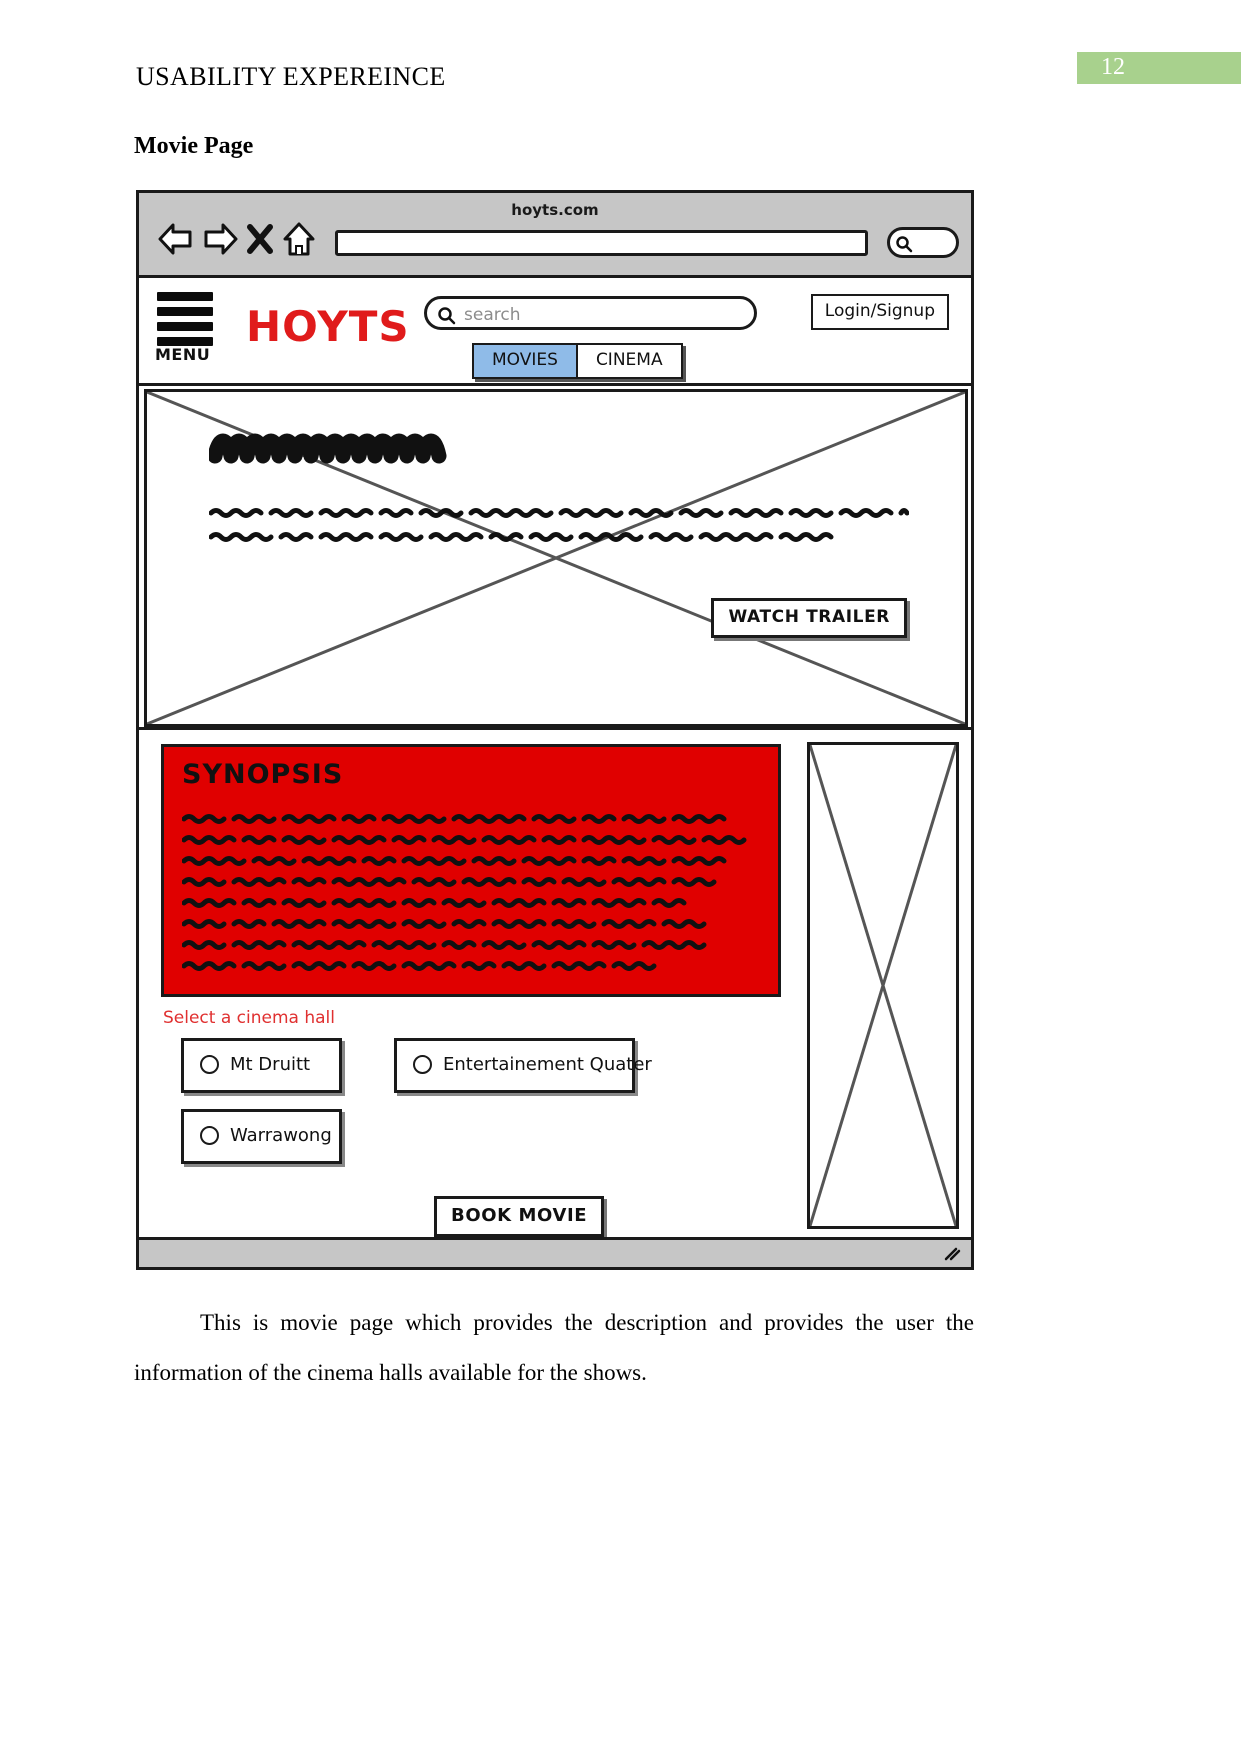 The image size is (1241, 1754). What do you see at coordinates (270, 1064) in the screenshot?
I see `cinema-hall-label: Mt Druitt` at bounding box center [270, 1064].